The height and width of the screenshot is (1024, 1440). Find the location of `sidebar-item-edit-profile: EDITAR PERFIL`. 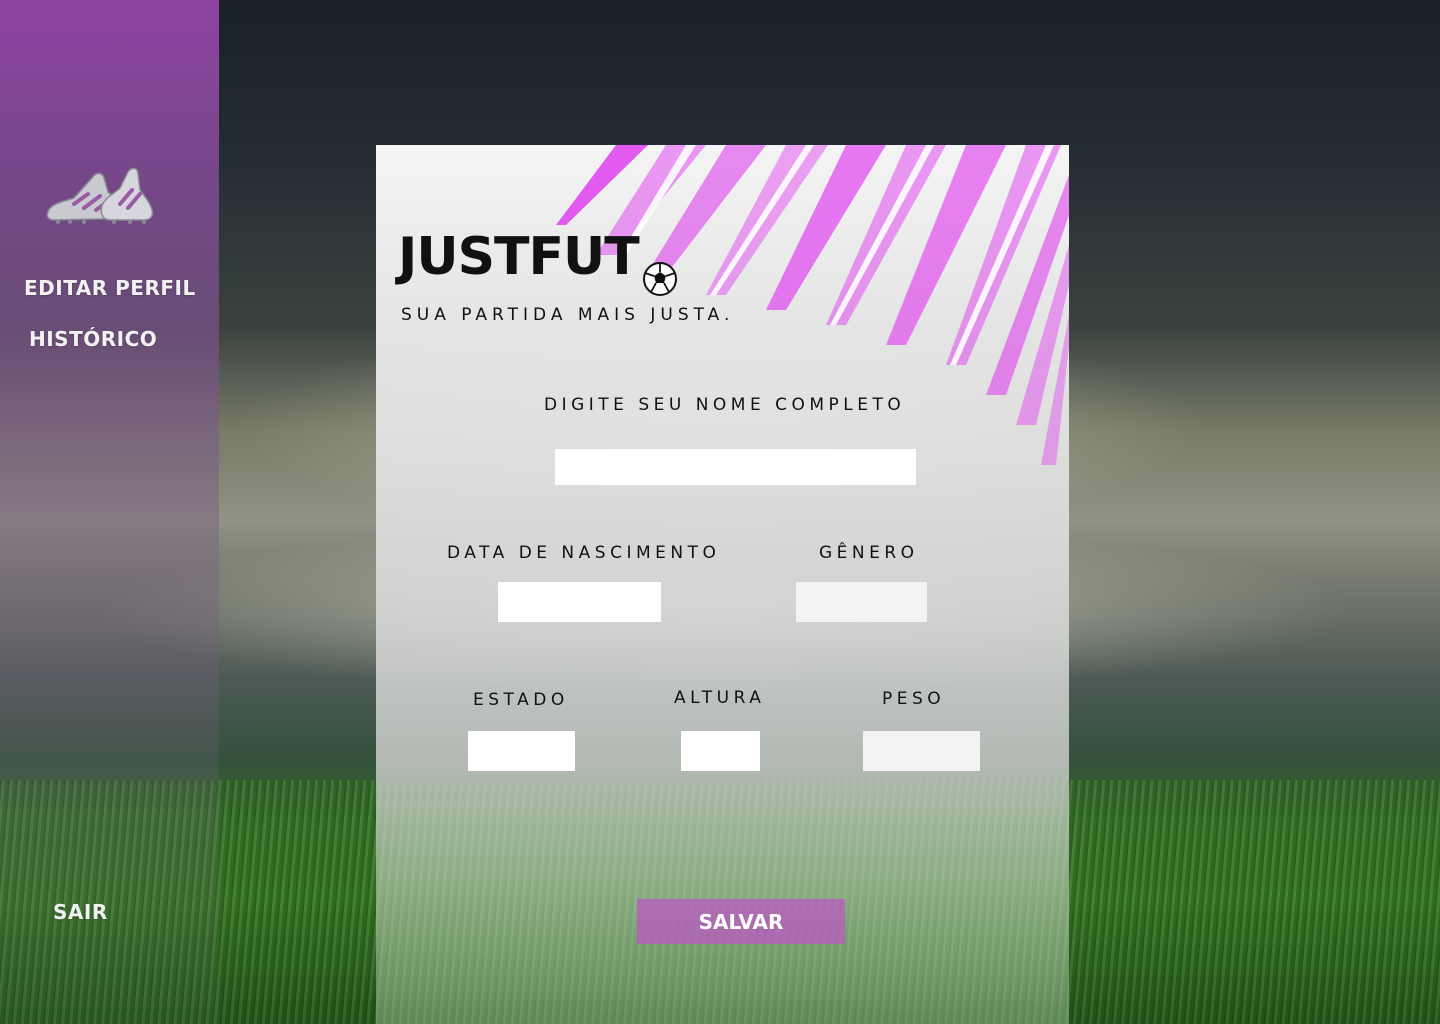

sidebar-item-edit-profile: EDITAR PERFIL is located at coordinates (110, 288).